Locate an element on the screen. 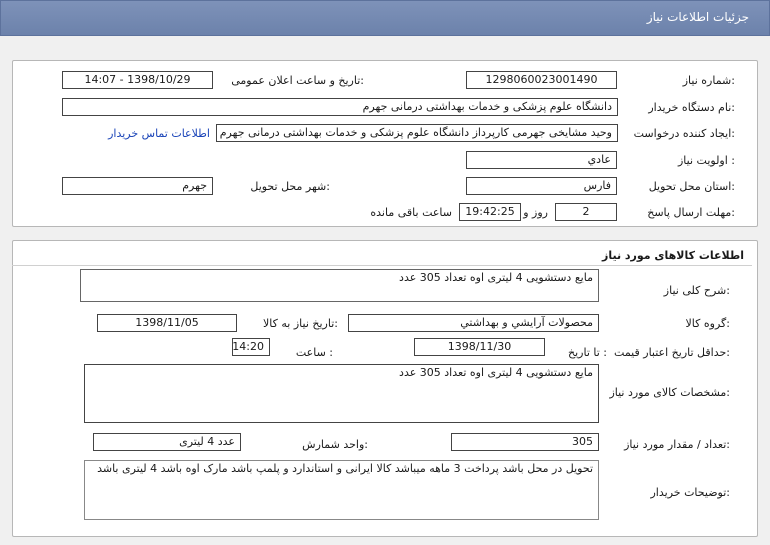  announce-date-field: 1398/10/29 - 14:07 is located at coordinates (137, 80).